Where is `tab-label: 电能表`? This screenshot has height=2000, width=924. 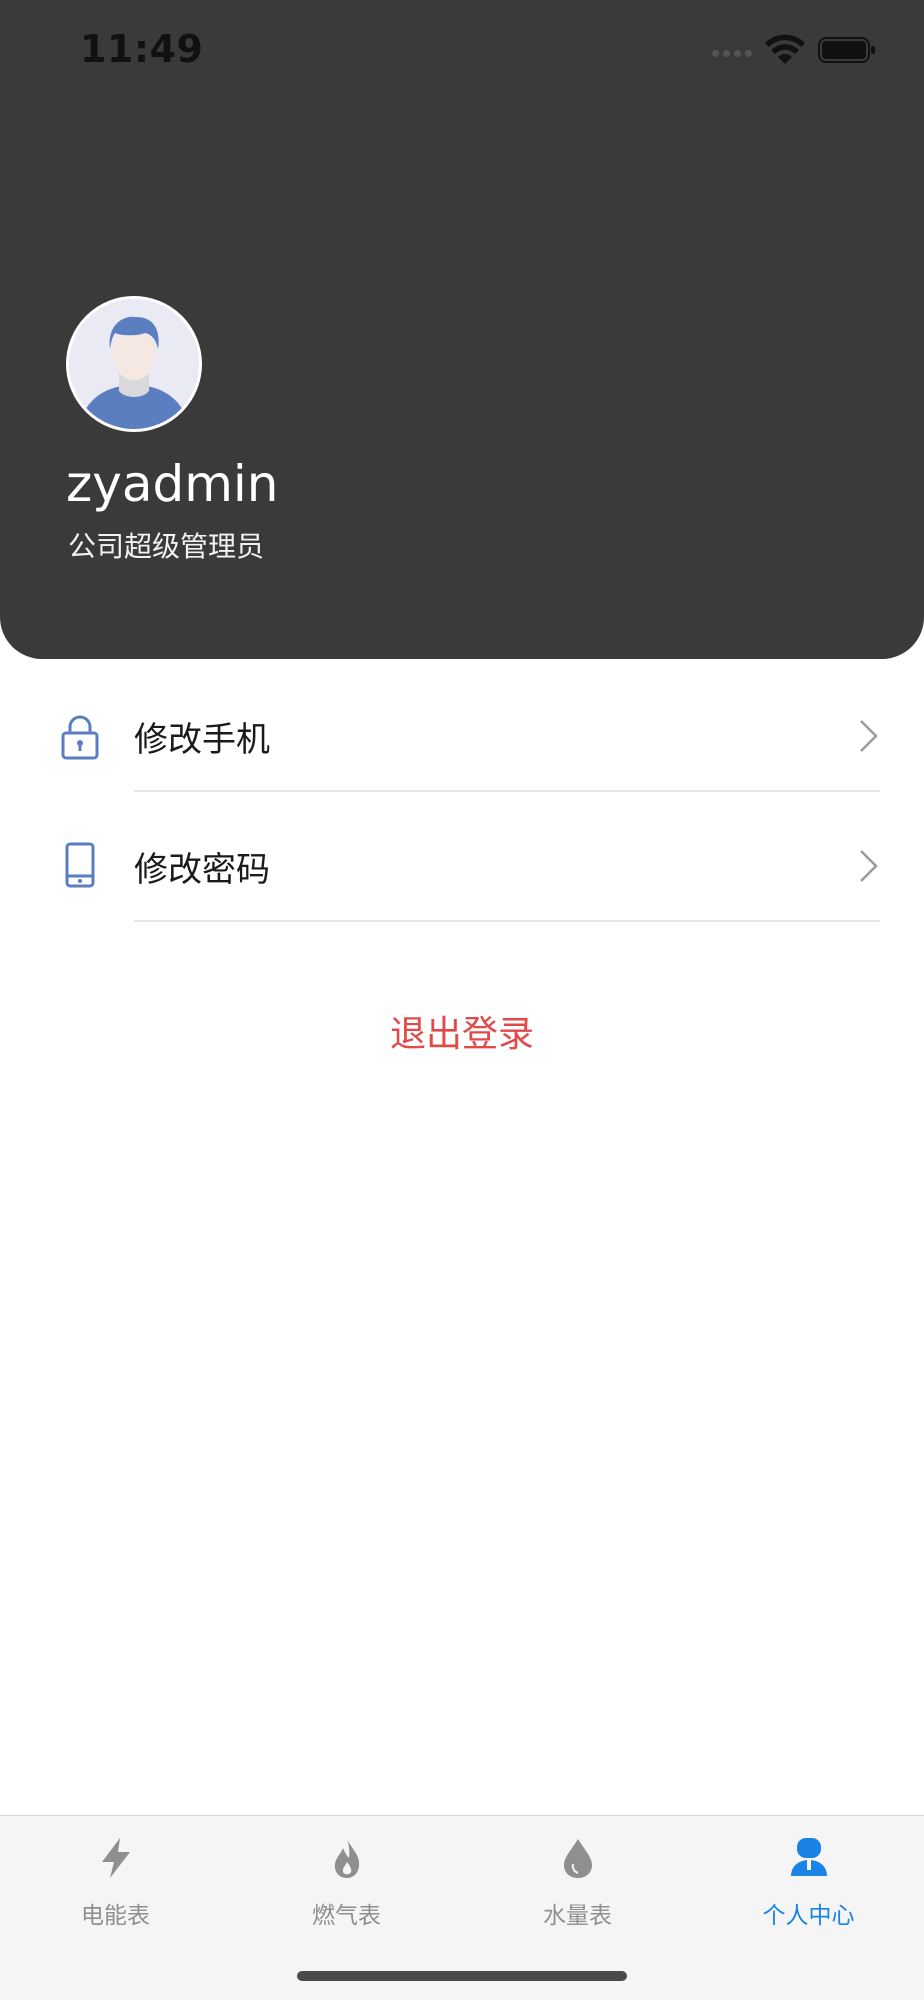 tab-label: 电能表 is located at coordinates (115, 1916).